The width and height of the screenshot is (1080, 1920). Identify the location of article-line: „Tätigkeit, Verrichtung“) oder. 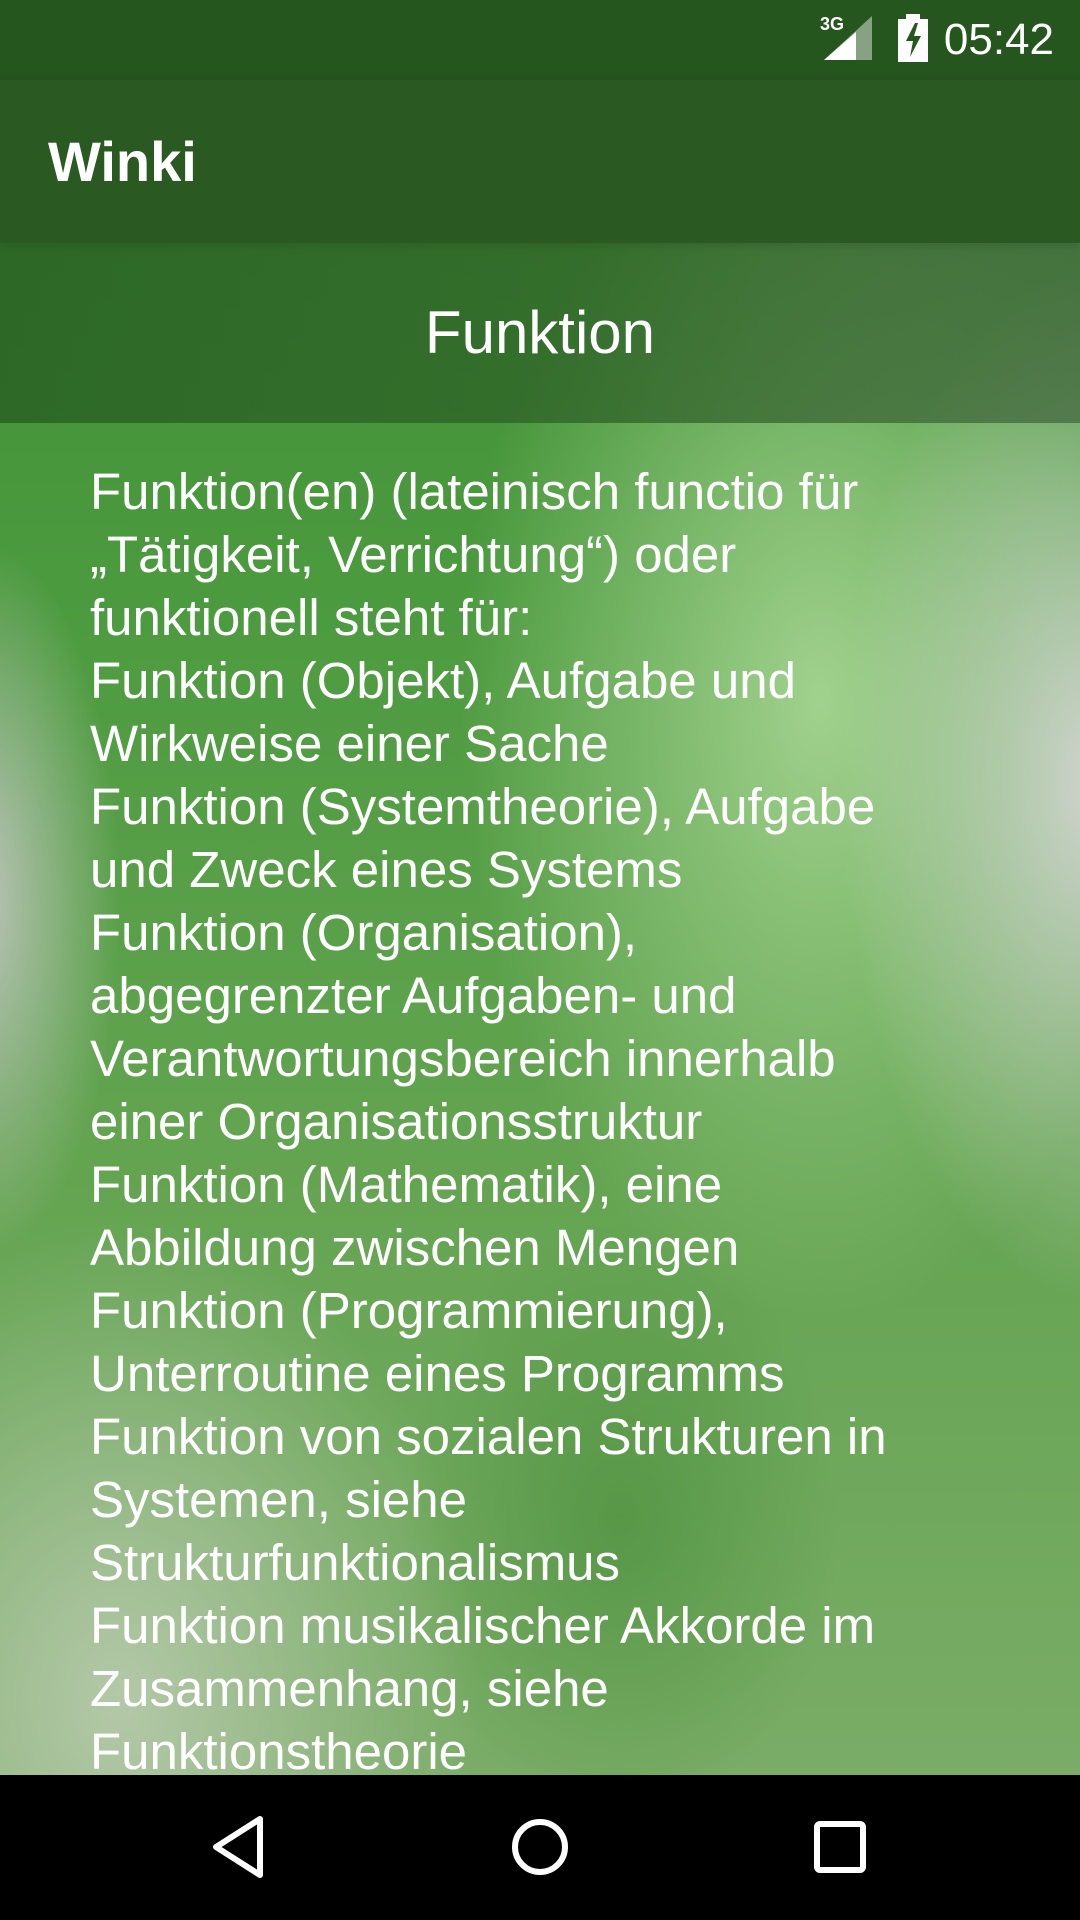
(413, 554).